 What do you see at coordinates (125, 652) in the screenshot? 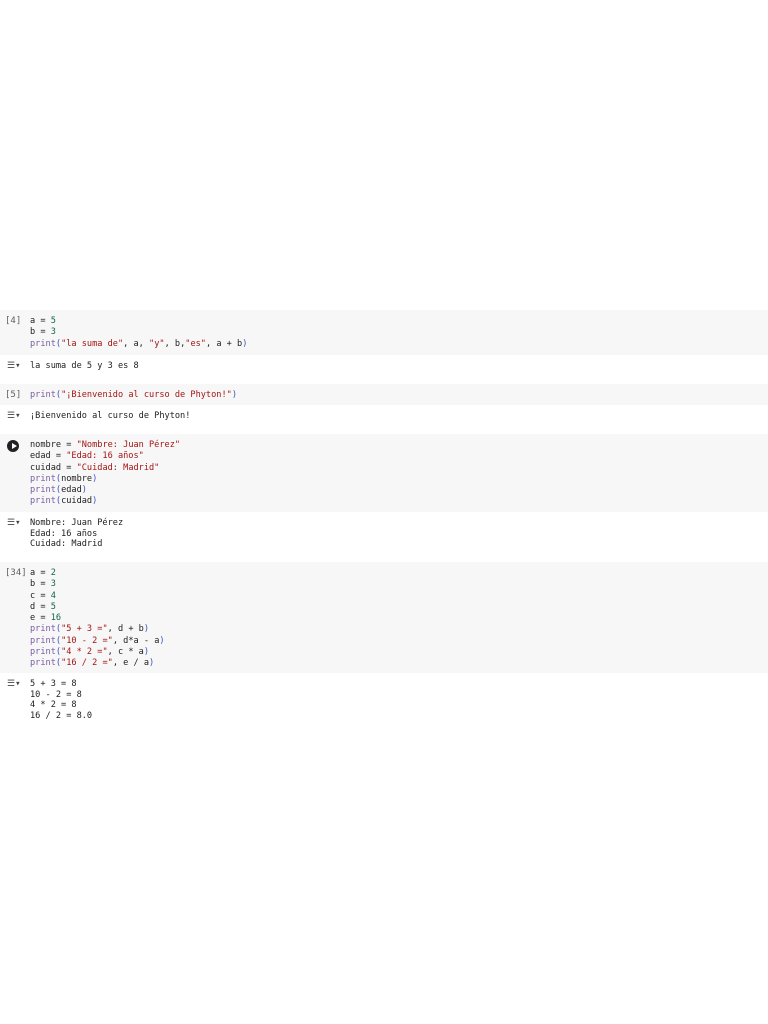
I see `code-token: , c * a` at bounding box center [125, 652].